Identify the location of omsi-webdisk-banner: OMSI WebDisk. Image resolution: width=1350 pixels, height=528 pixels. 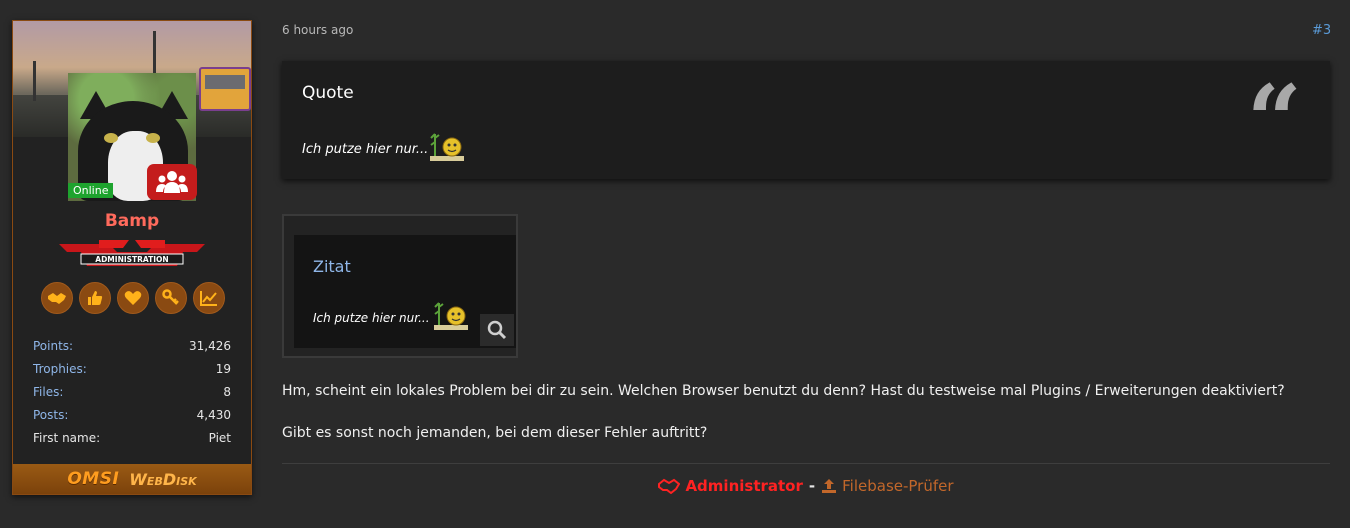
(132, 479).